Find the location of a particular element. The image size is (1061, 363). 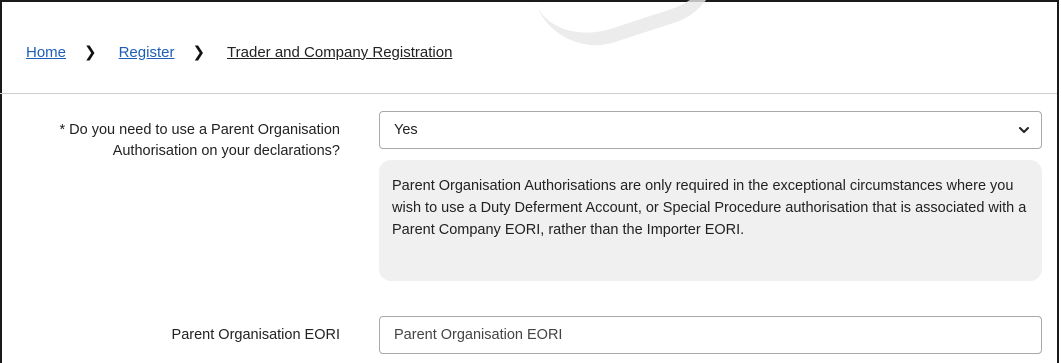

parent-auth-selected-value: Yes is located at coordinates (406, 130).